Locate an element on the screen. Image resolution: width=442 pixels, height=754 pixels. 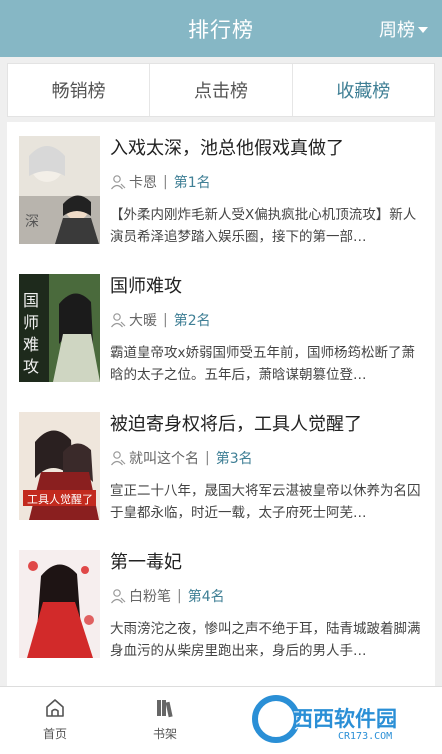
nav-bookshelf-label: 书架 is located at coordinates (164, 734).